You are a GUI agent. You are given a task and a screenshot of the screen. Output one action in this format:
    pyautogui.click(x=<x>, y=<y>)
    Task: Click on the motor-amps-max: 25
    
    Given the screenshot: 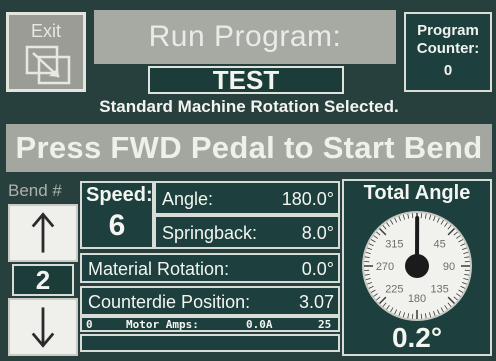 What is the action you would take?
    pyautogui.click(x=325, y=324)
    